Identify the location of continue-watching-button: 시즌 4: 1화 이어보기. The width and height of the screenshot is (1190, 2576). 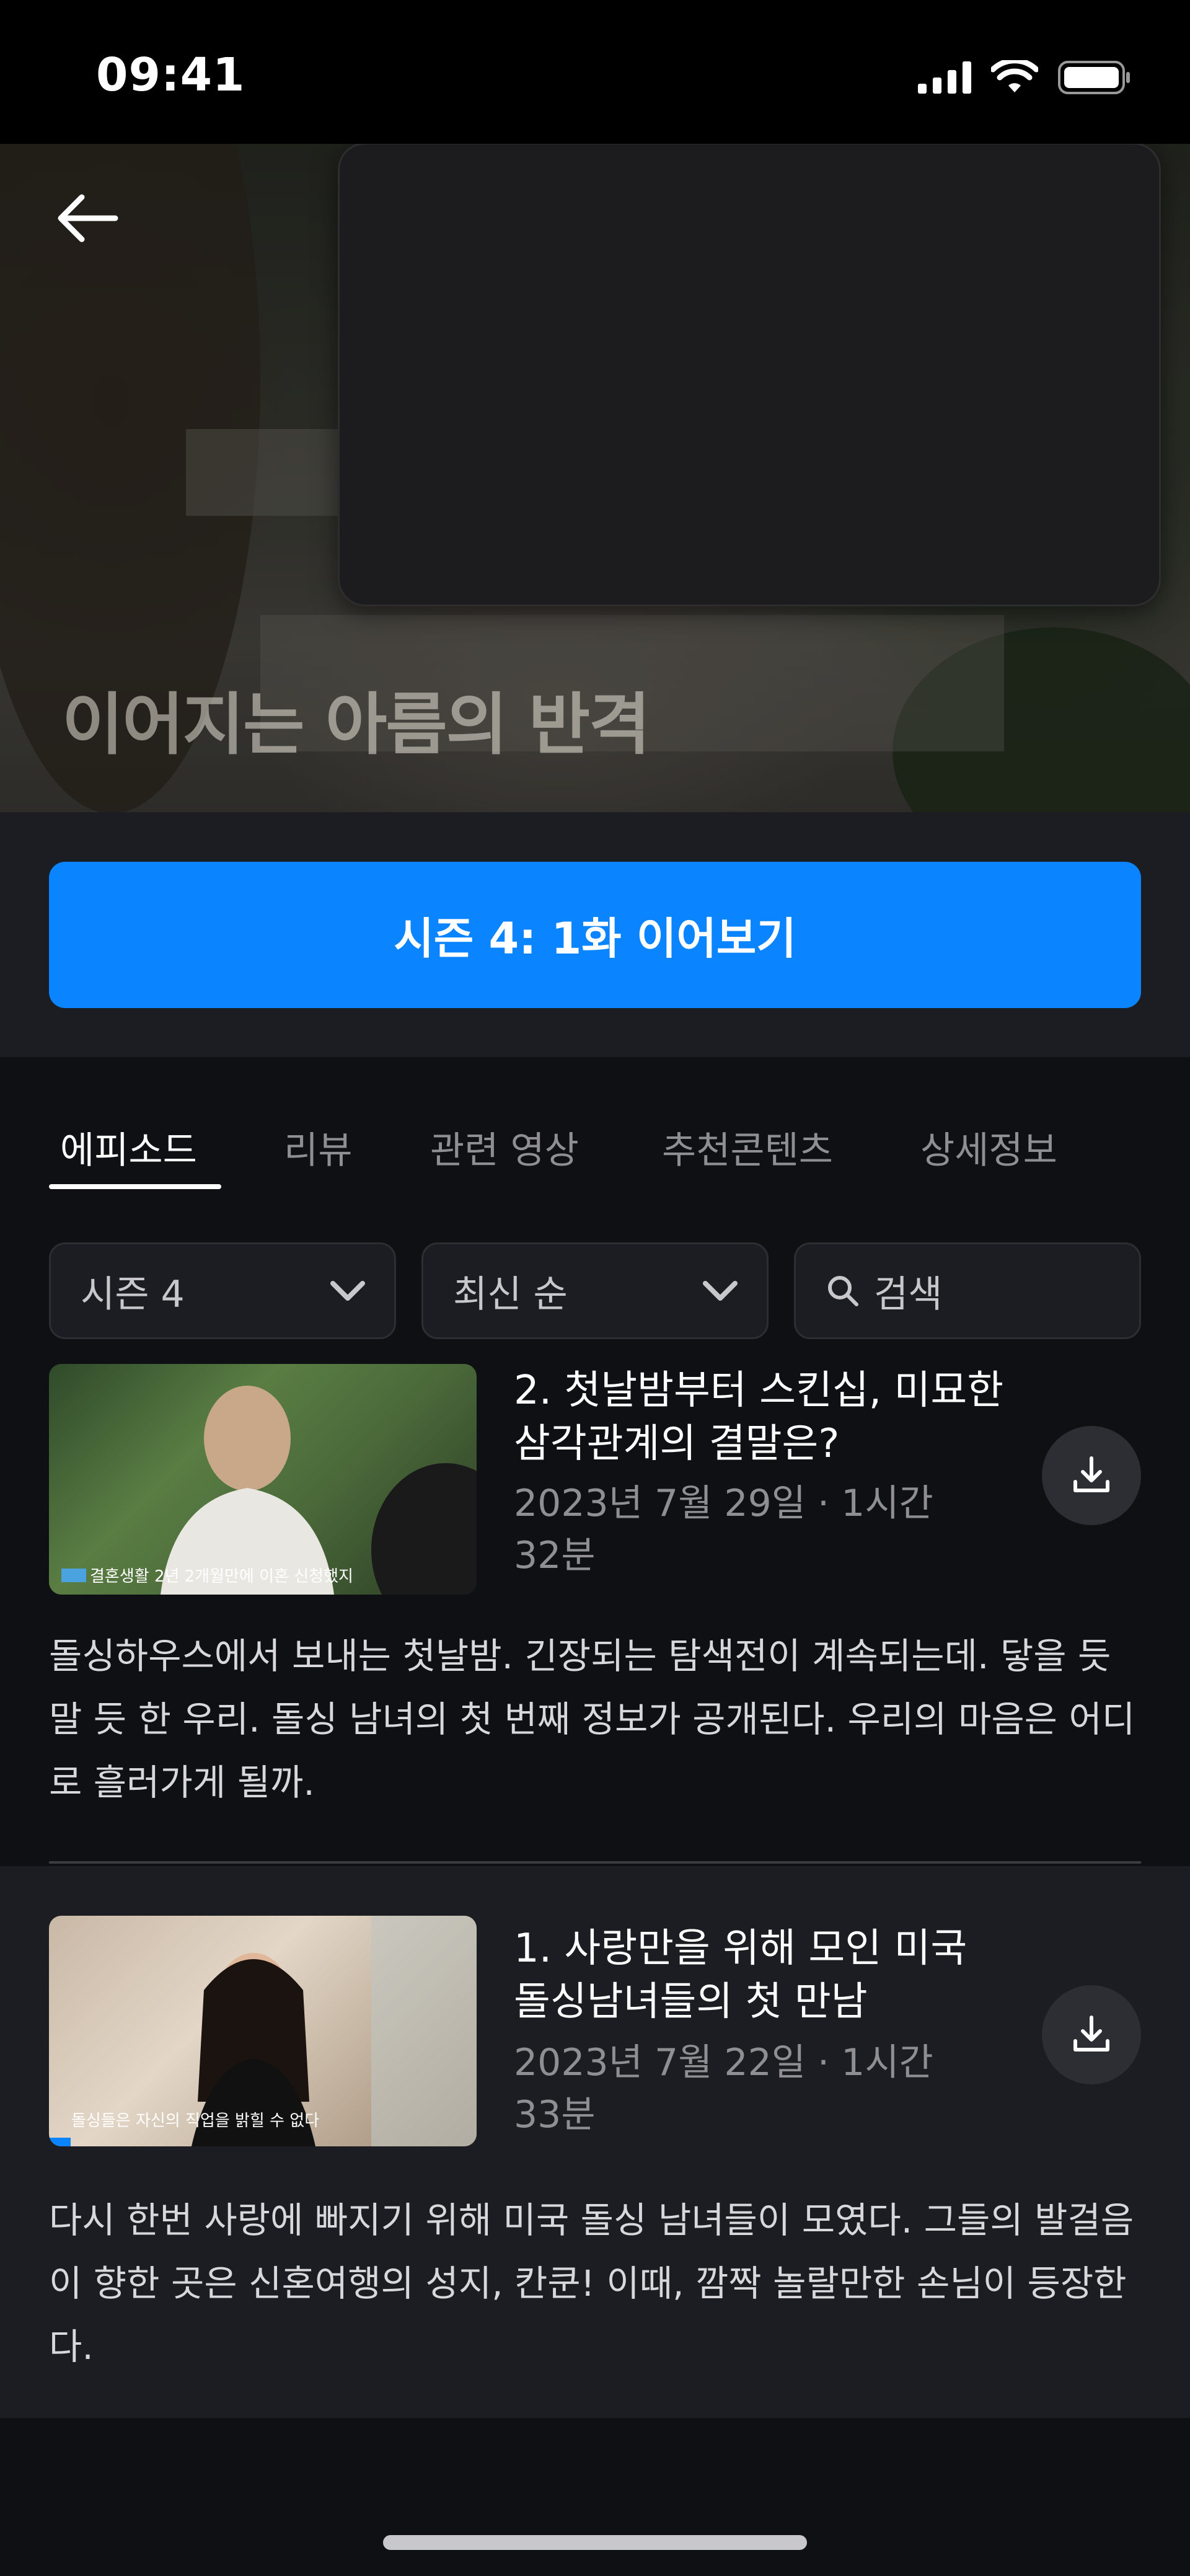
(595, 935).